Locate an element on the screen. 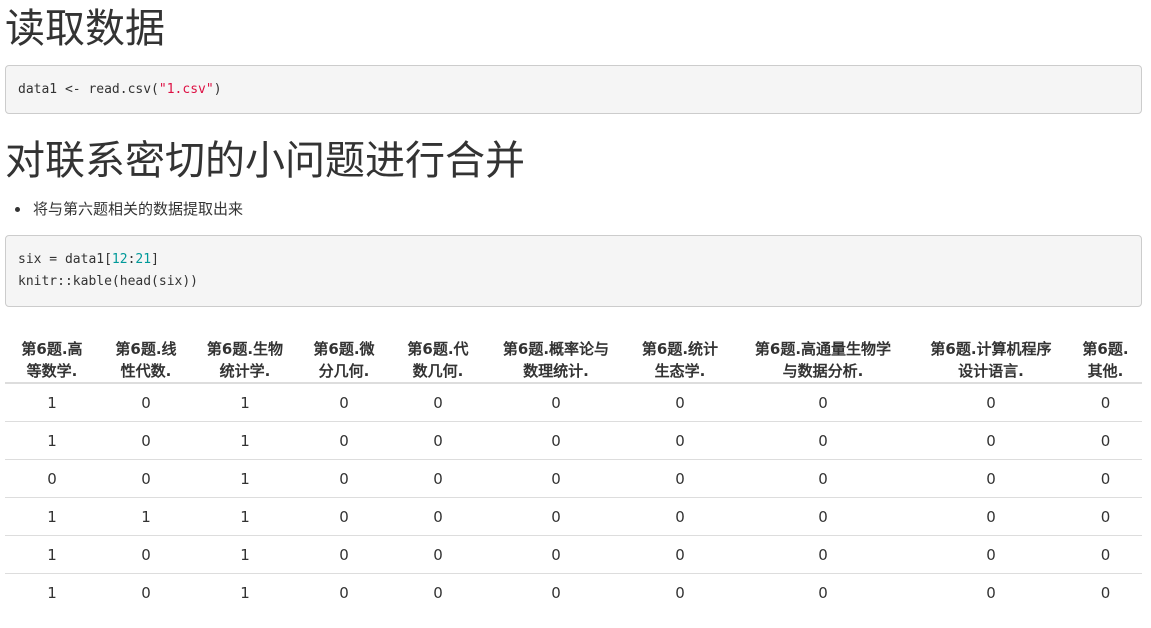 The height and width of the screenshot is (628, 1151). header-line: 第6题.代 is located at coordinates (438, 349).